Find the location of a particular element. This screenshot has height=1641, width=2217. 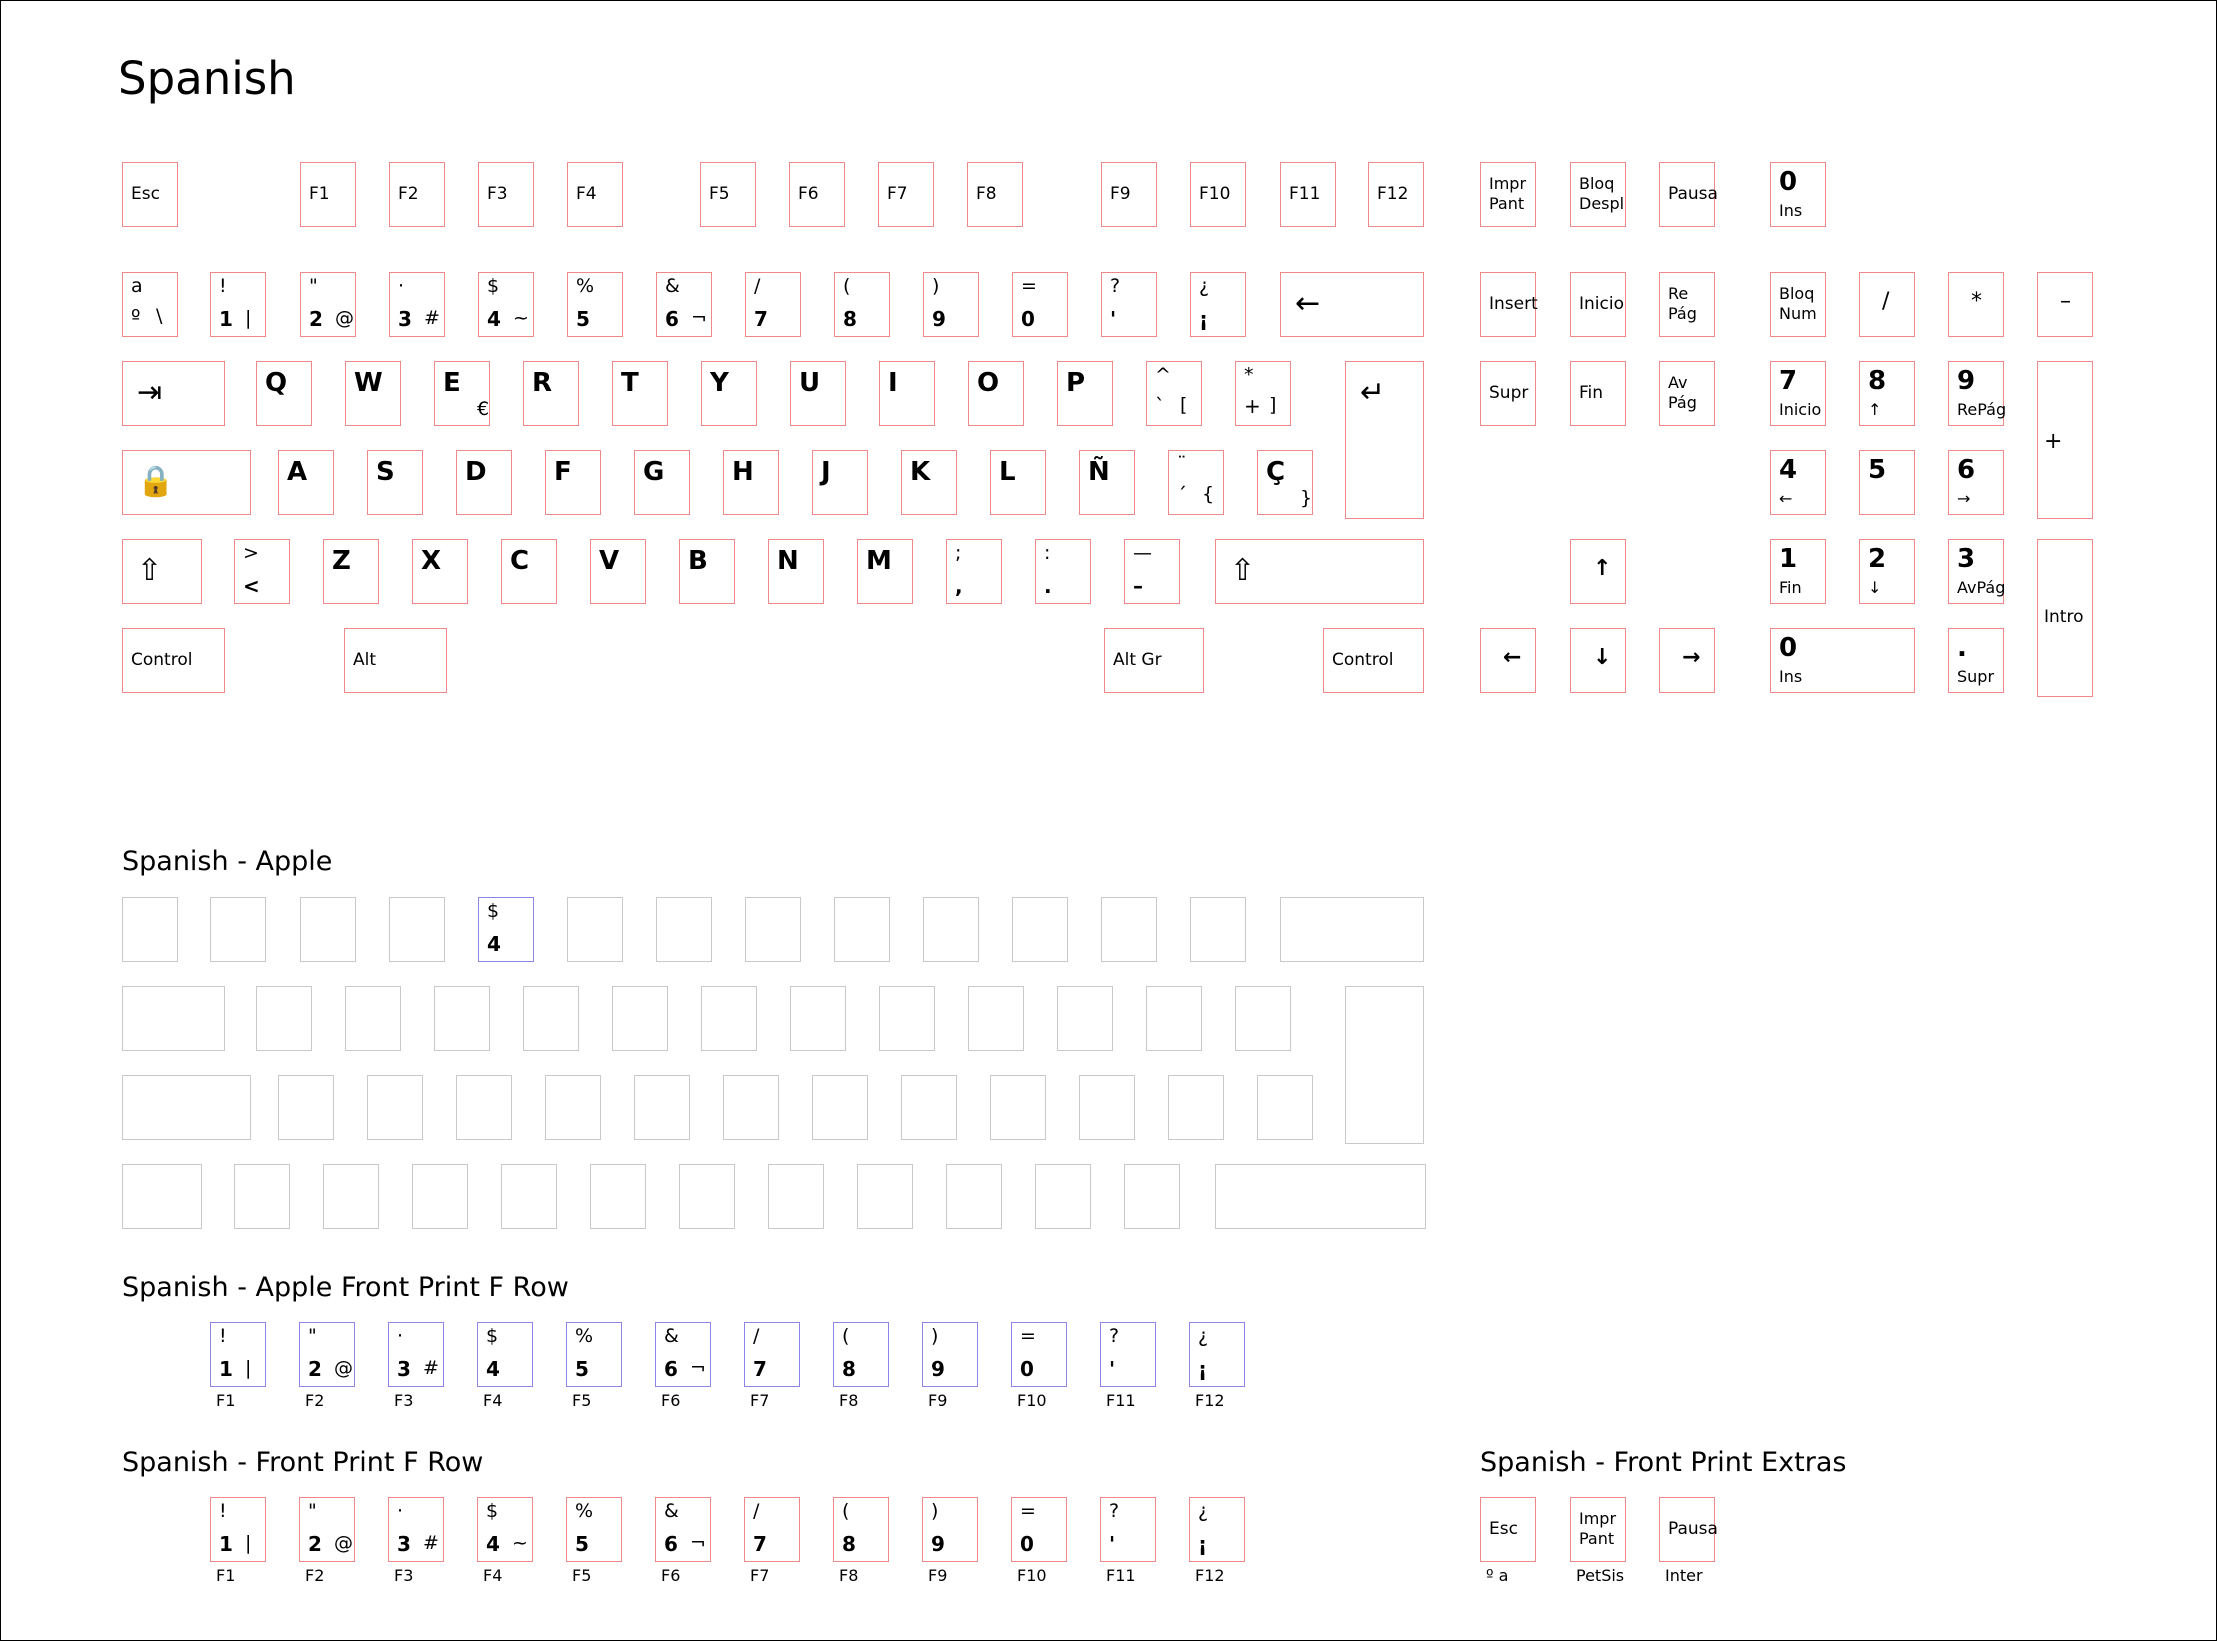

key-alt-gr: Alt Gr is located at coordinates (1154, 660).